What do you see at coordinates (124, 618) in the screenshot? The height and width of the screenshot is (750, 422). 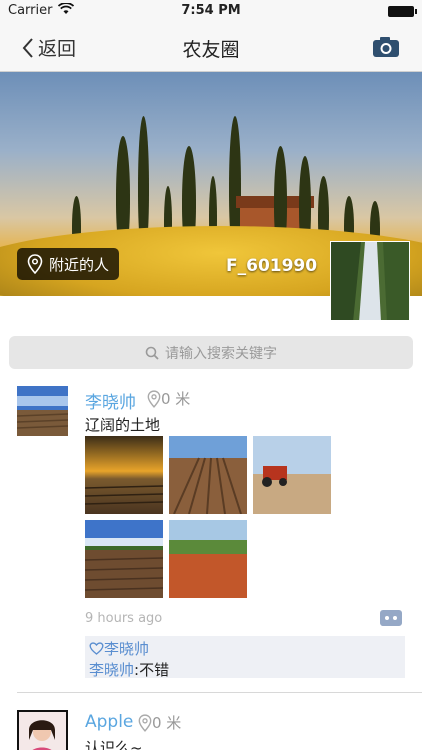 I see `post-timestamp: 9 hours ago` at bounding box center [124, 618].